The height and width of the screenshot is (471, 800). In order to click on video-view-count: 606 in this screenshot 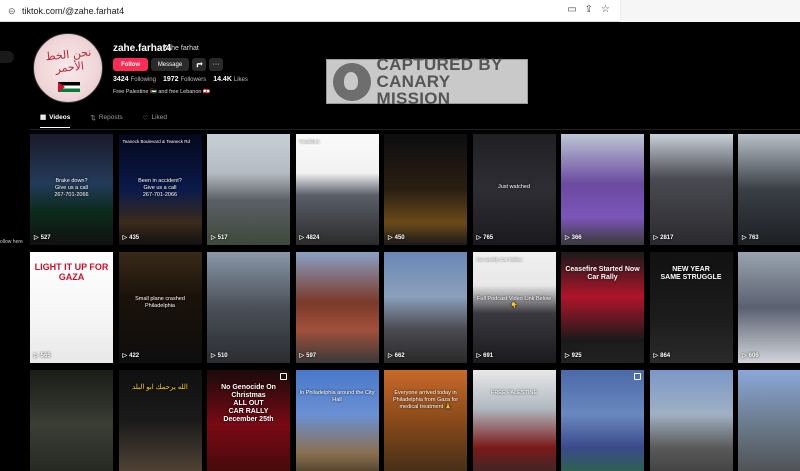, I will do `click(750, 355)`.